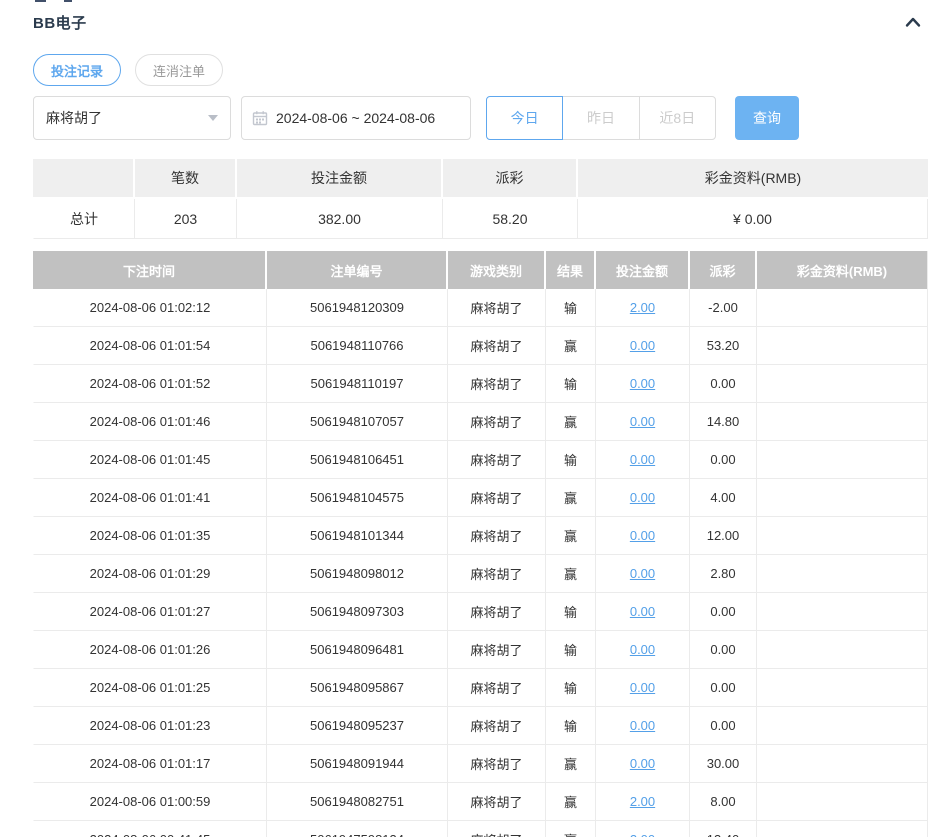 This screenshot has height=837, width=936. I want to click on tab-cancelled-orders: 连消注单, so click(179, 70).